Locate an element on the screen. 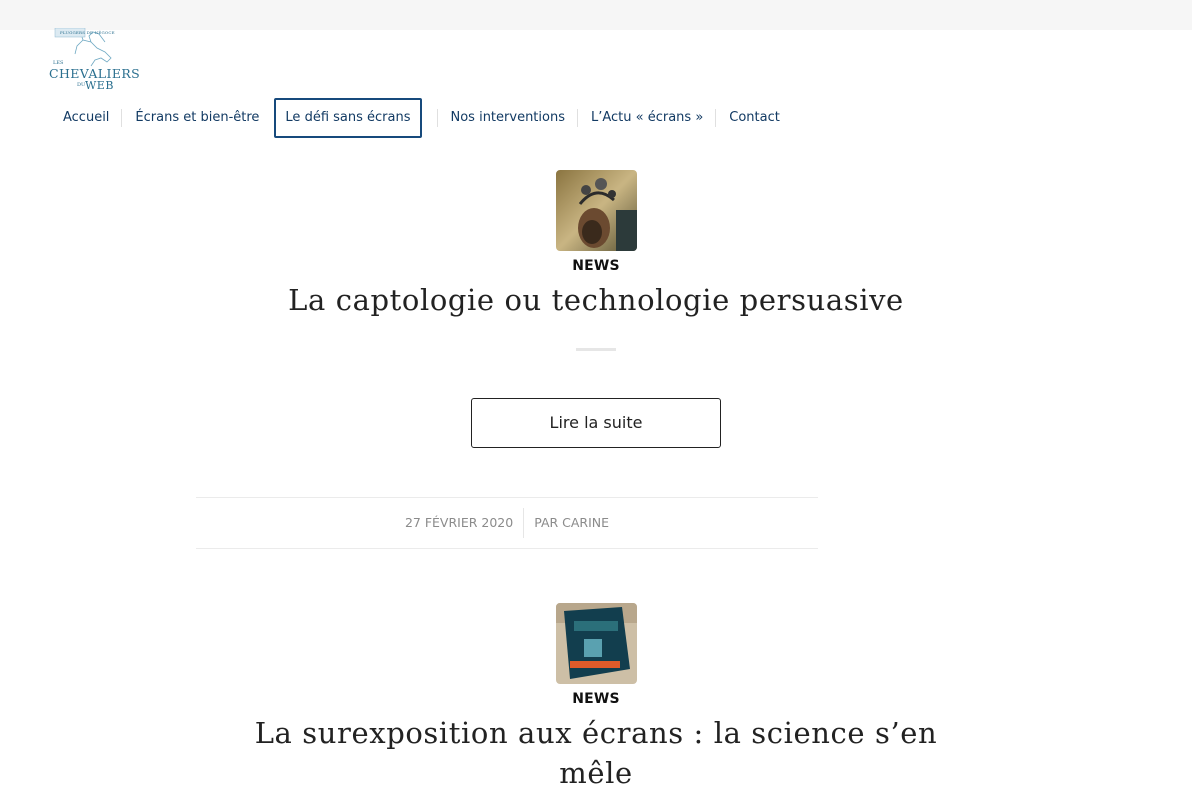  site-logo: PLUGGERS DE NÉGOCE LES CHEVALIERS DU WEB is located at coordinates (93, 62).